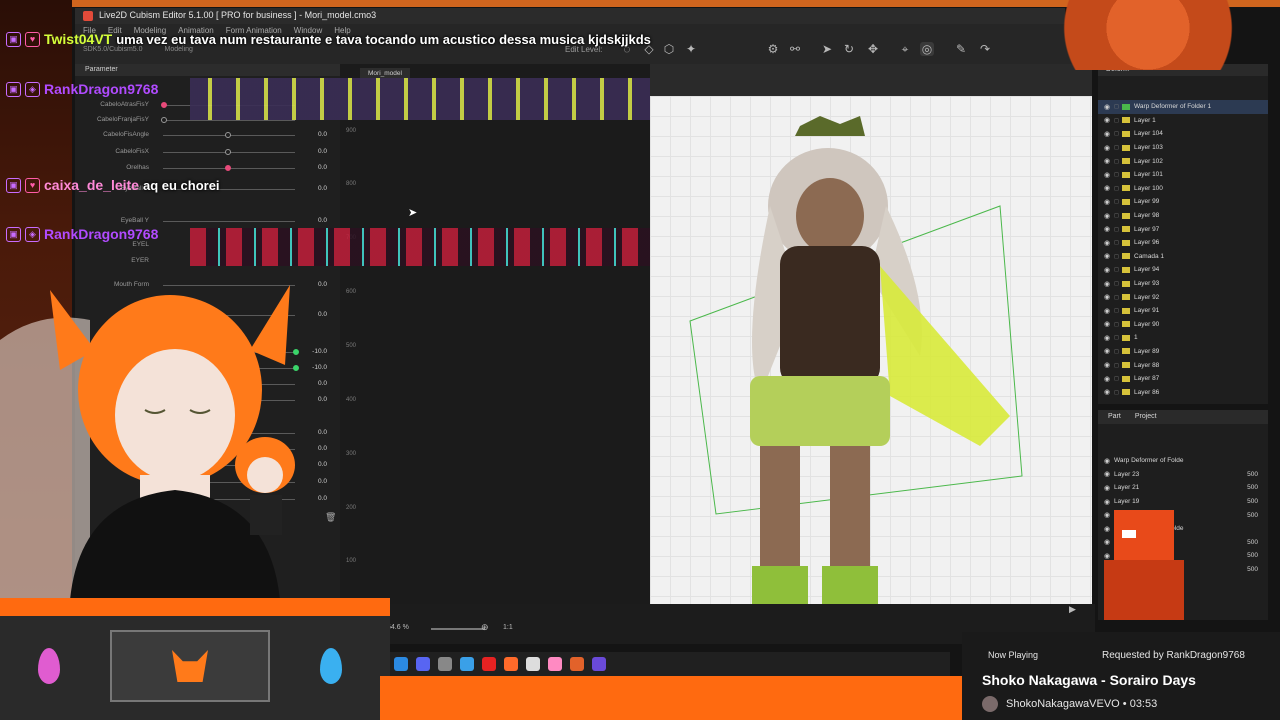  I want to click on zoom-slider, so click(458, 629).